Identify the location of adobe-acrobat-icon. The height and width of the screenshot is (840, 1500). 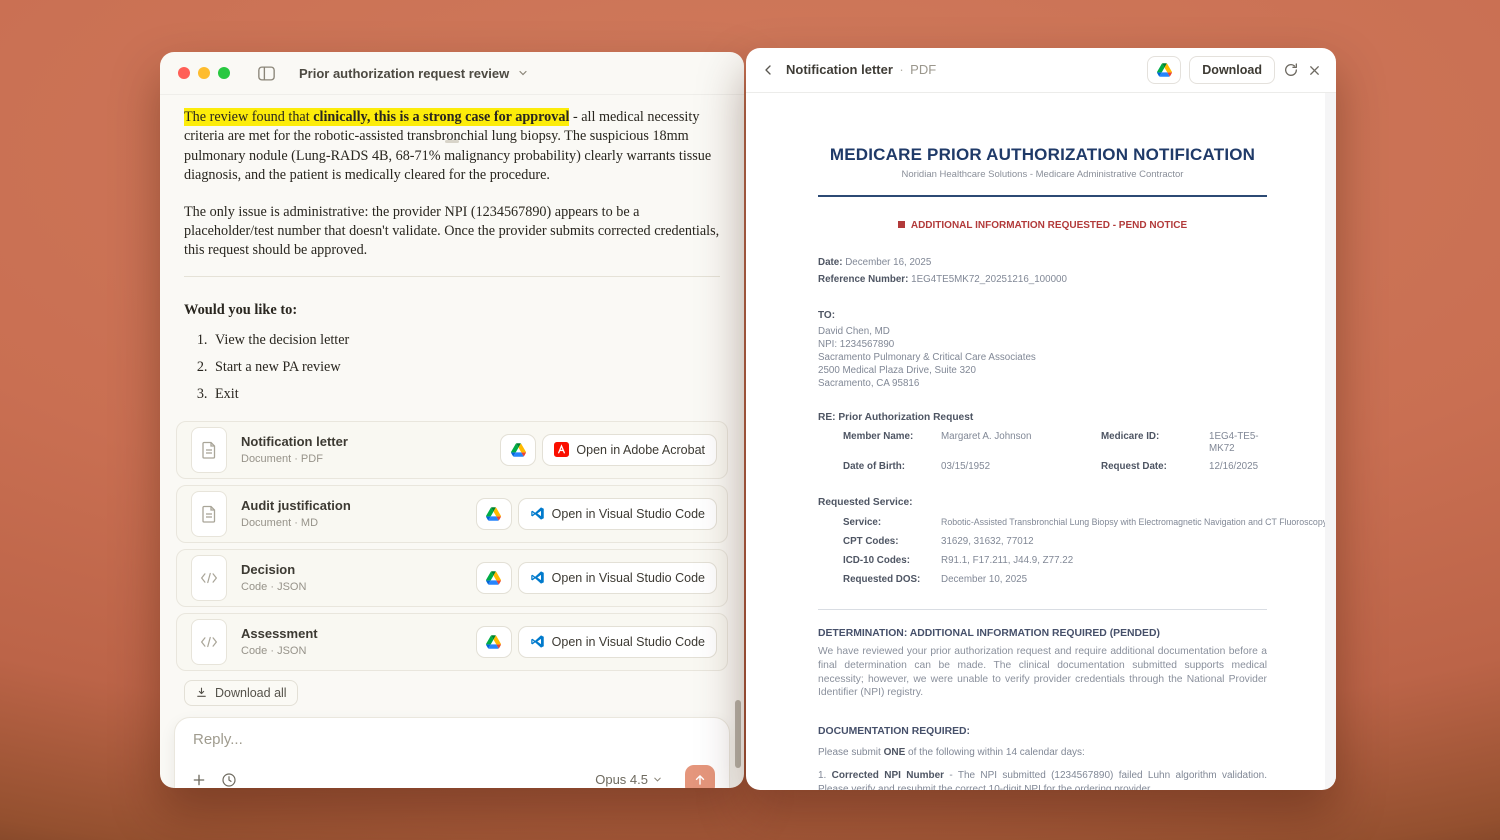
(562, 450).